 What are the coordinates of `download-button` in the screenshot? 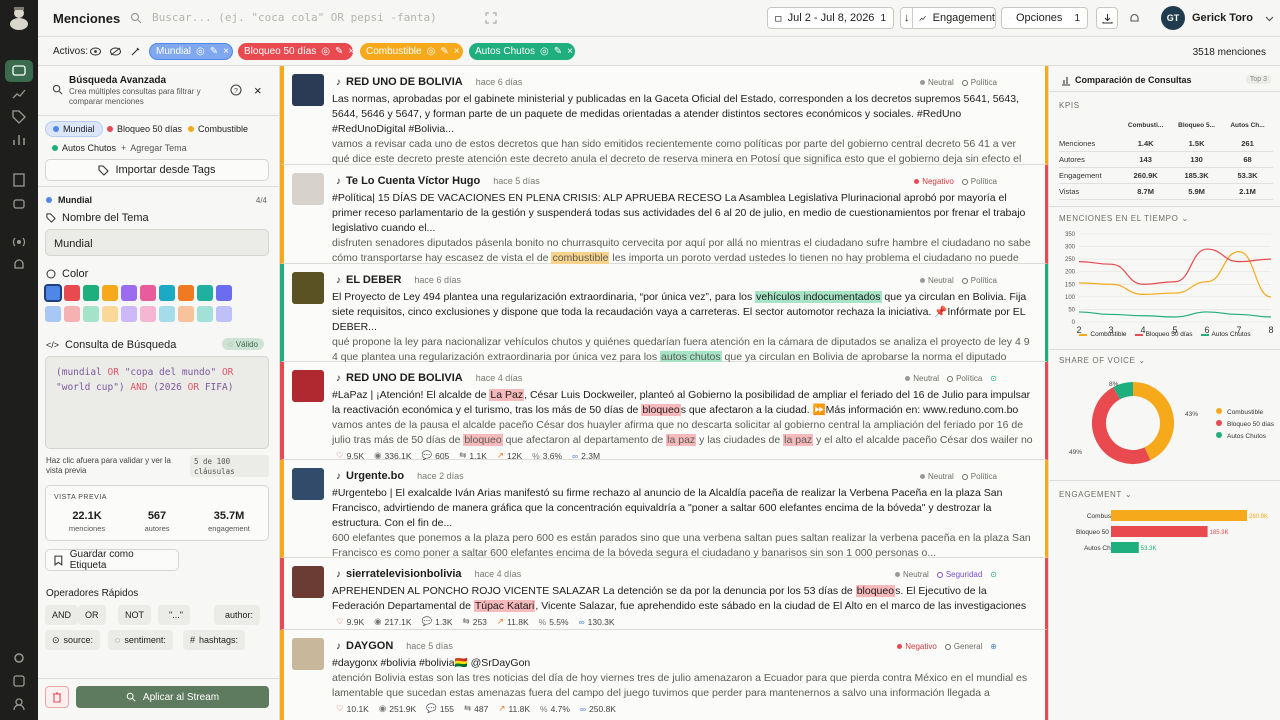 It's located at (1107, 18).